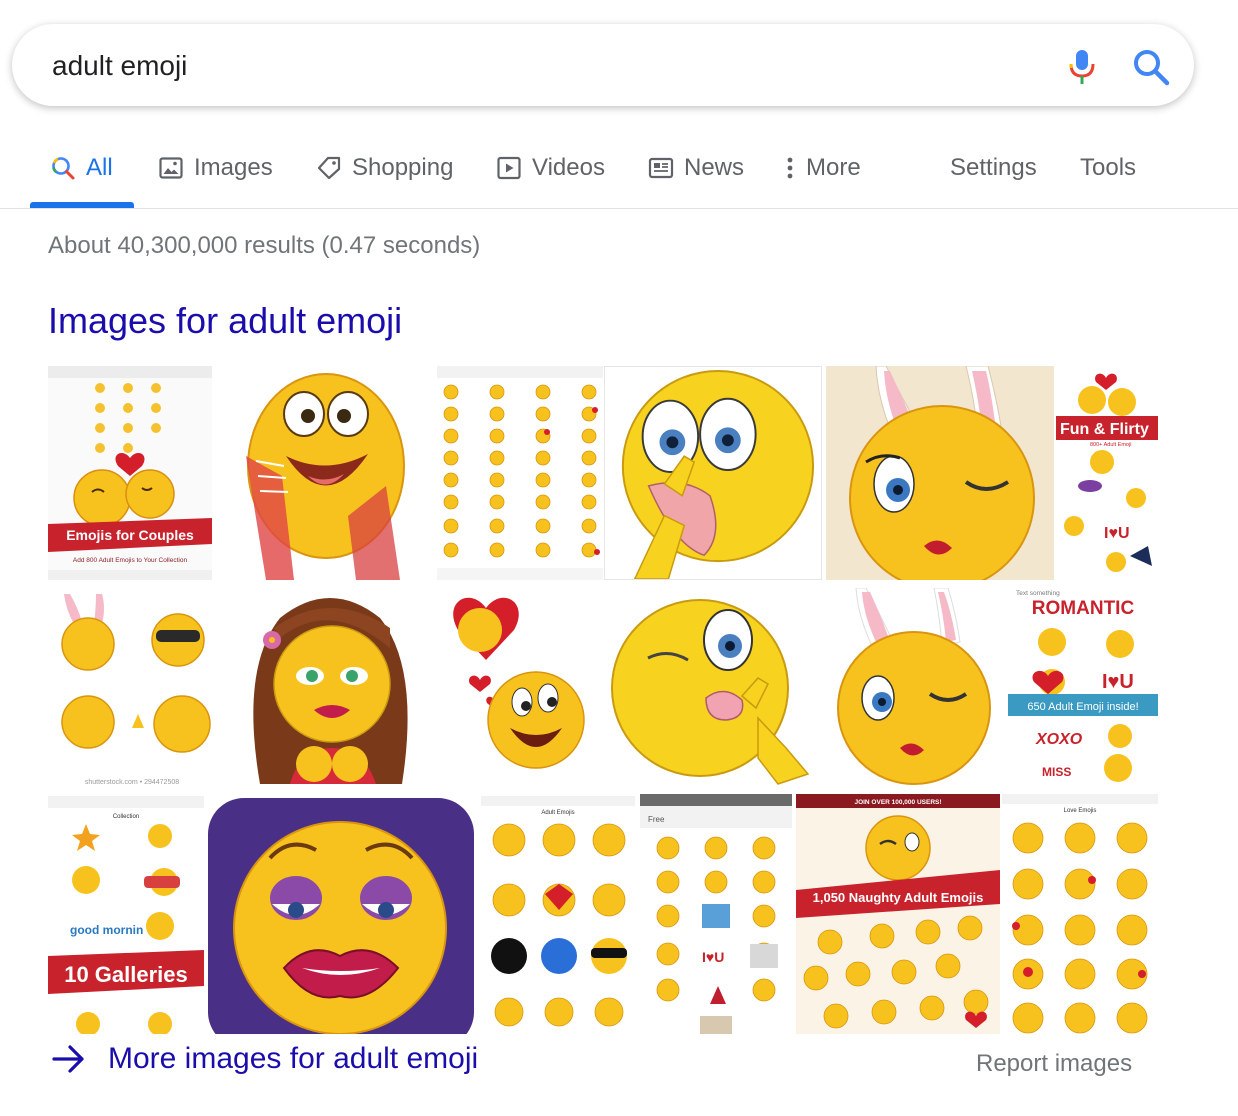 The height and width of the screenshot is (1116, 1238). Describe the element at coordinates (1054, 1064) in the screenshot. I see `report-images-link: Report images` at that location.